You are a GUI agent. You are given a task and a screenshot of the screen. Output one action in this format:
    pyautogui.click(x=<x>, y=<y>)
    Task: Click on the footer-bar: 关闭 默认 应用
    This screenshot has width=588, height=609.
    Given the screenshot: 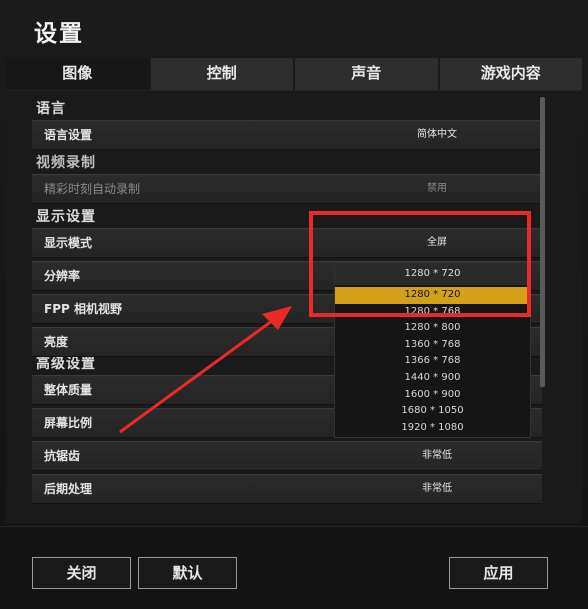 What is the action you would take?
    pyautogui.click(x=294, y=567)
    